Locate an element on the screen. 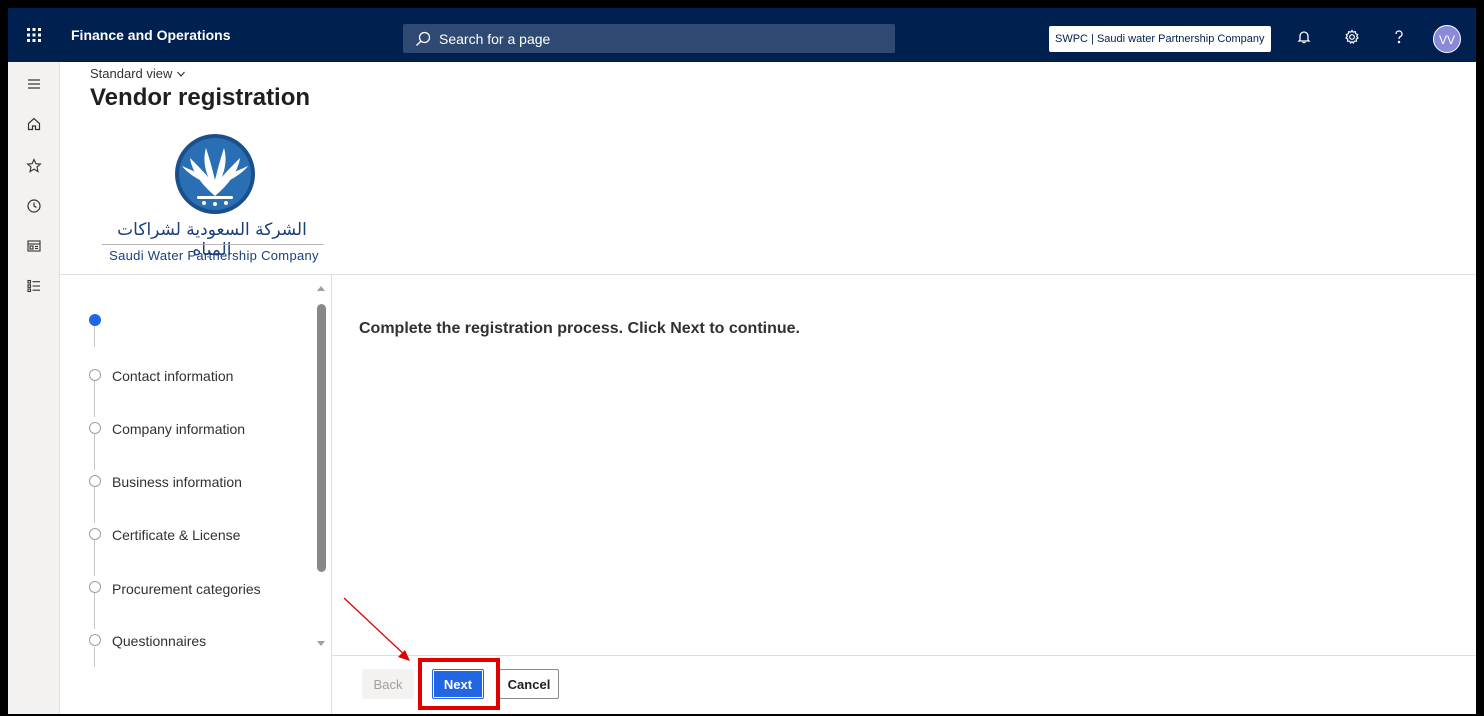  view-selector-label: Standard view is located at coordinates (131, 73).